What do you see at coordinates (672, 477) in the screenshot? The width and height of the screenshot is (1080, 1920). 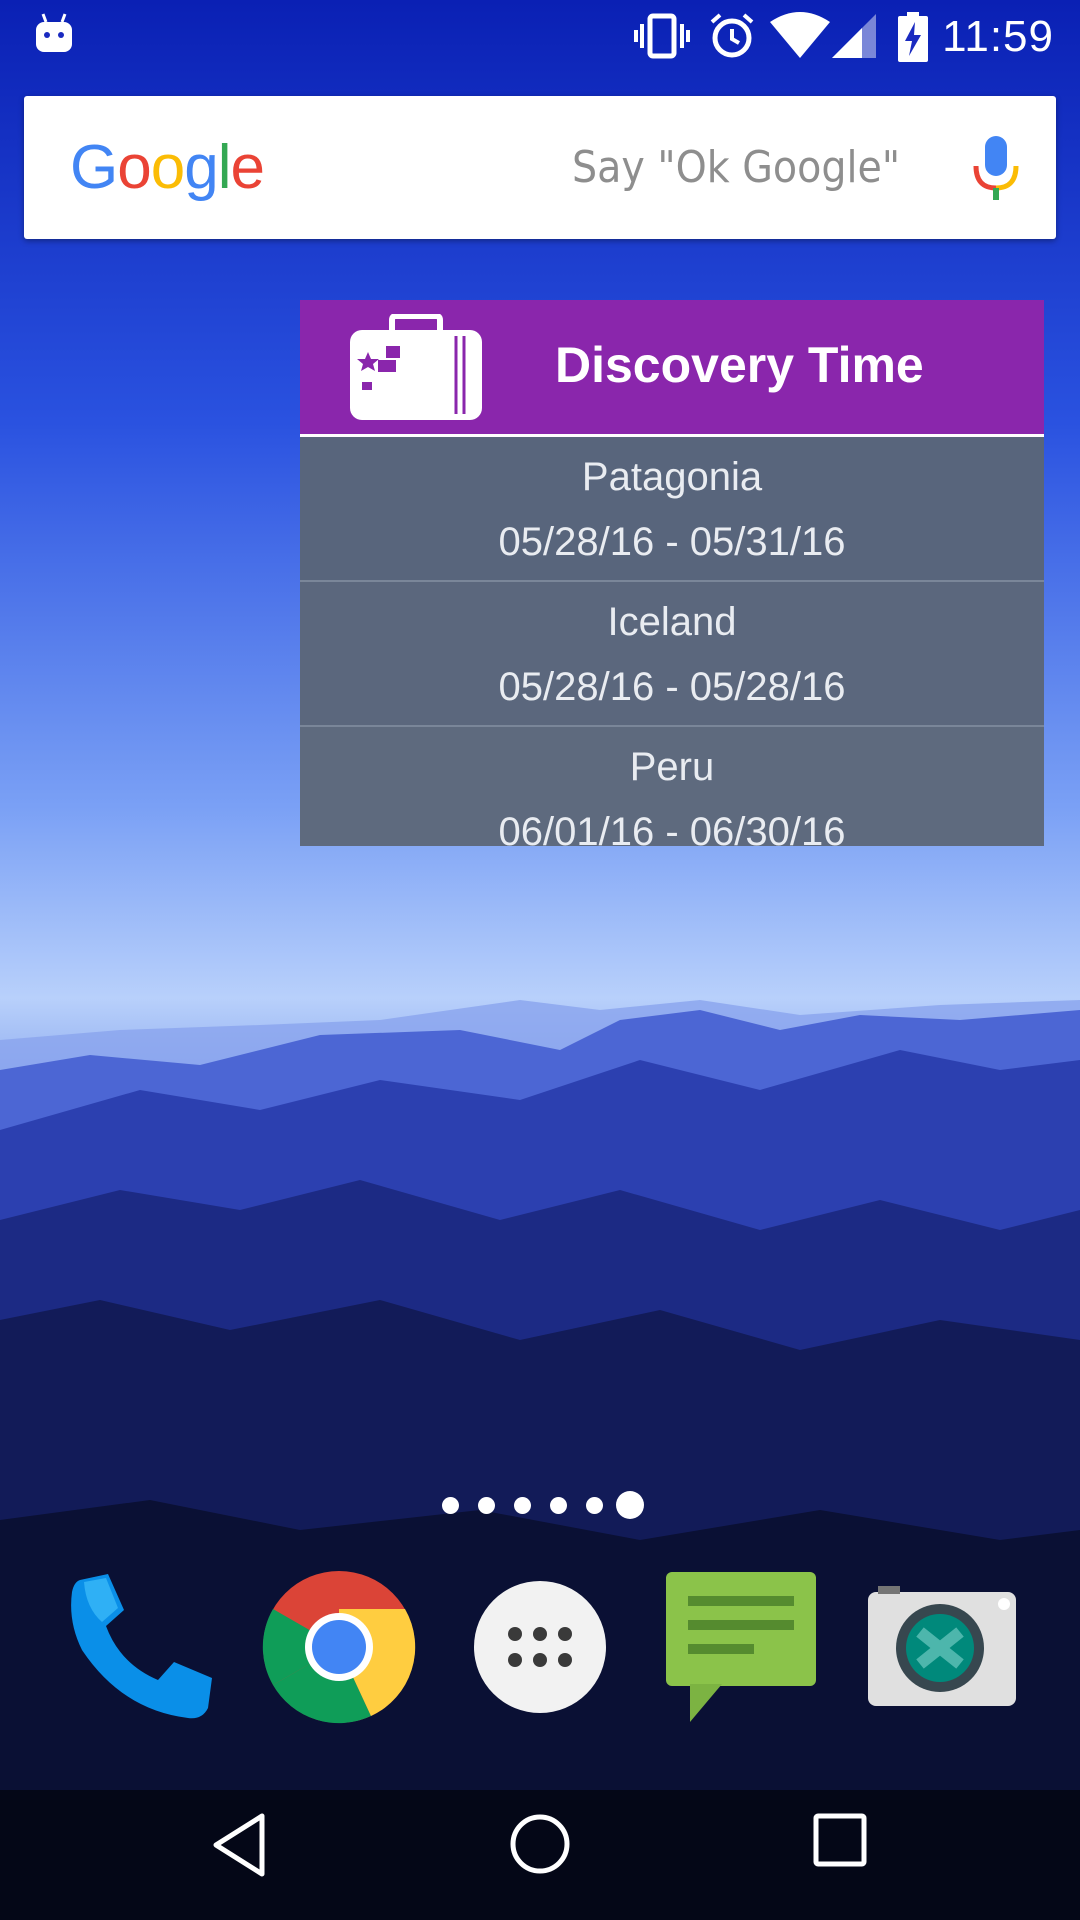 I see `trip-name: Patagonia` at bounding box center [672, 477].